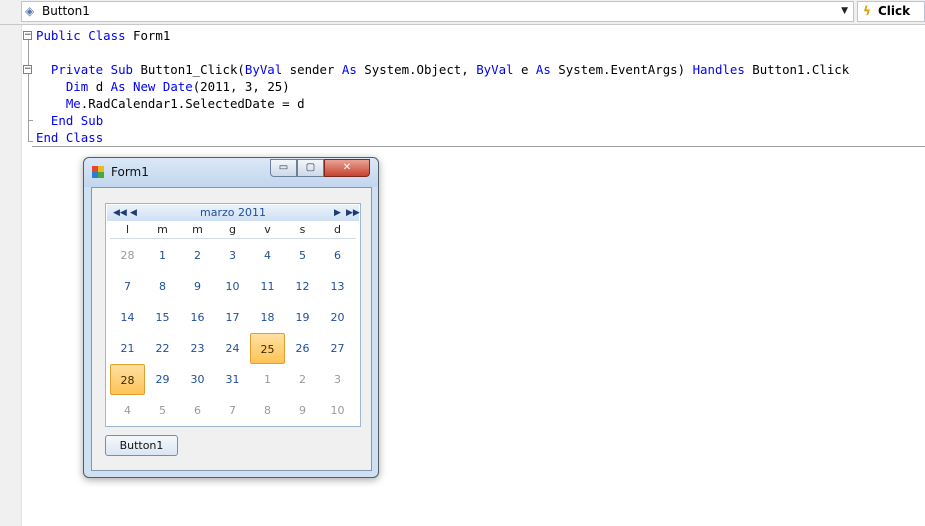 This screenshot has height=526, width=925. What do you see at coordinates (84, 137) in the screenshot?
I see `code-keyword: Class` at bounding box center [84, 137].